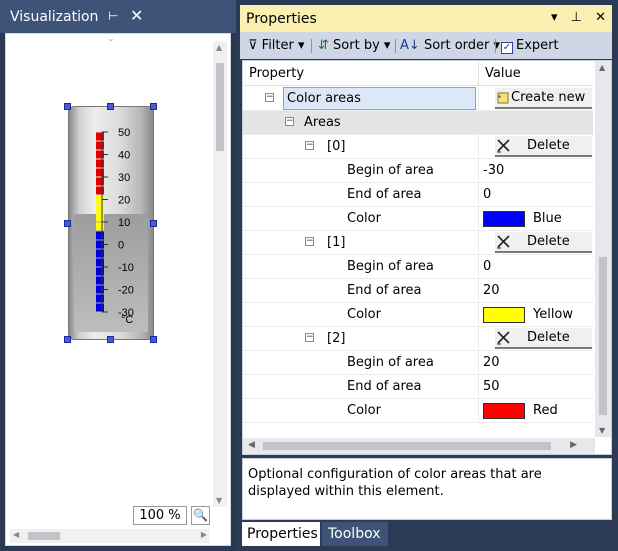  What do you see at coordinates (418, 147) in the screenshot?
I see `row-area-index: − [0] Delete` at bounding box center [418, 147].